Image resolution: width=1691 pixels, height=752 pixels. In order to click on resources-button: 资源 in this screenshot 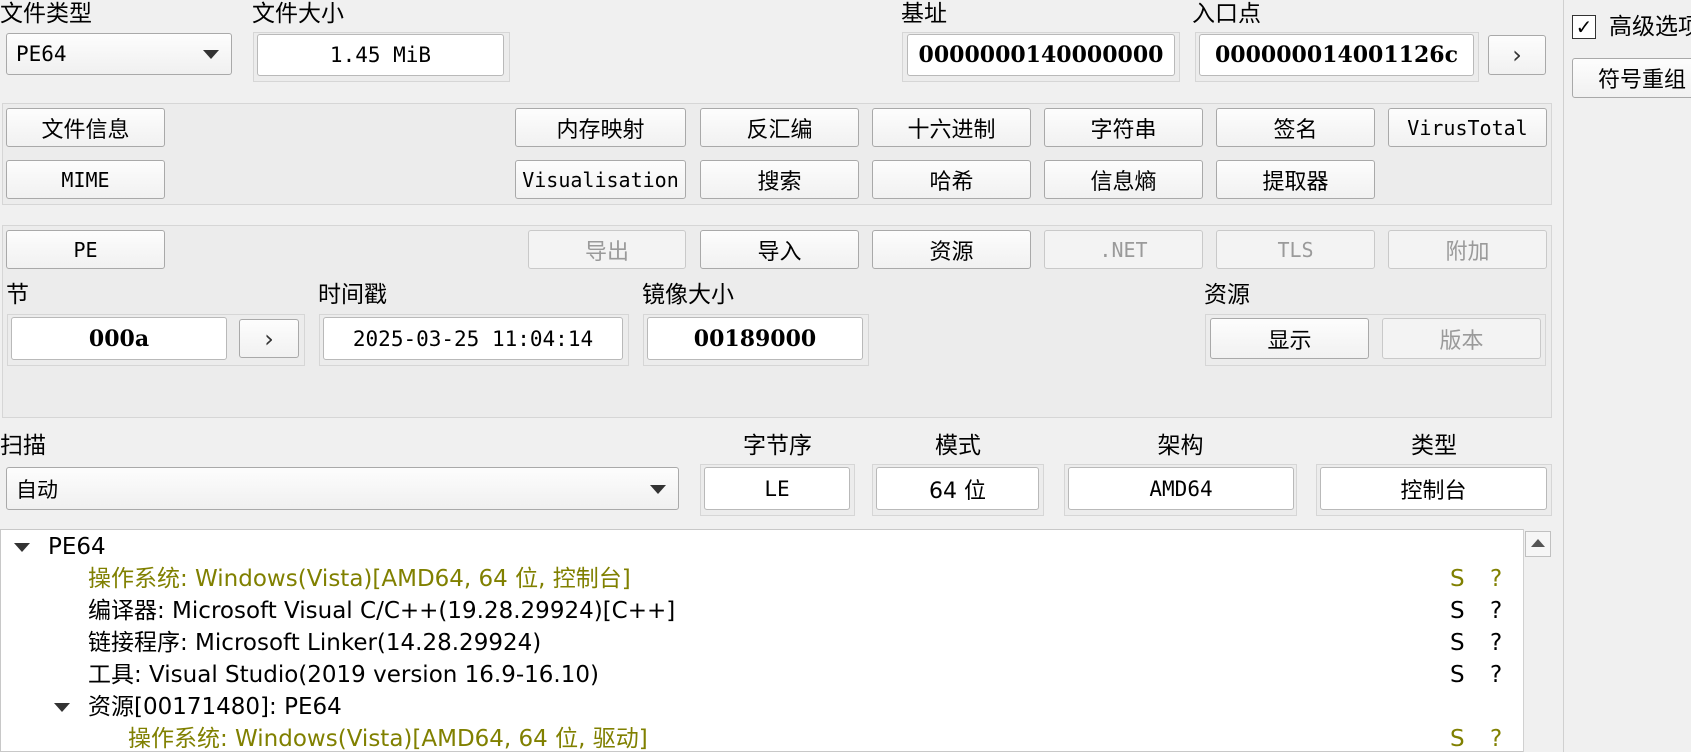, I will do `click(951, 249)`.